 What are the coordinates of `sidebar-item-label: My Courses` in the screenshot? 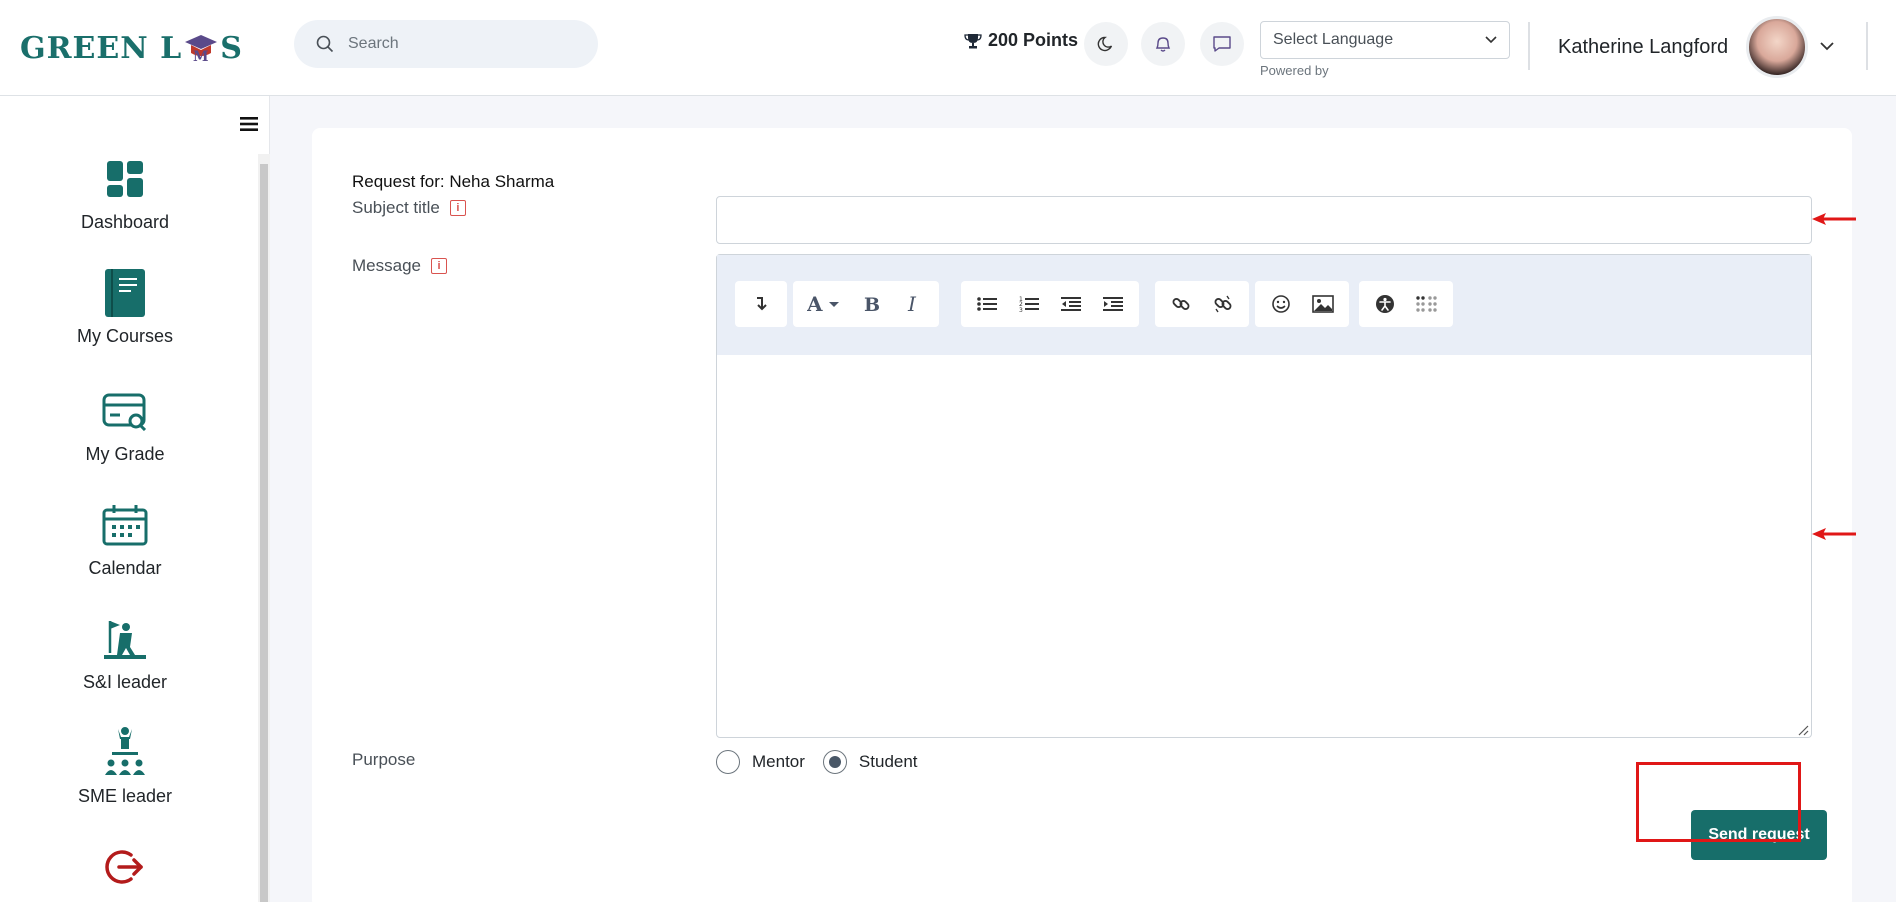 It's located at (125, 336).